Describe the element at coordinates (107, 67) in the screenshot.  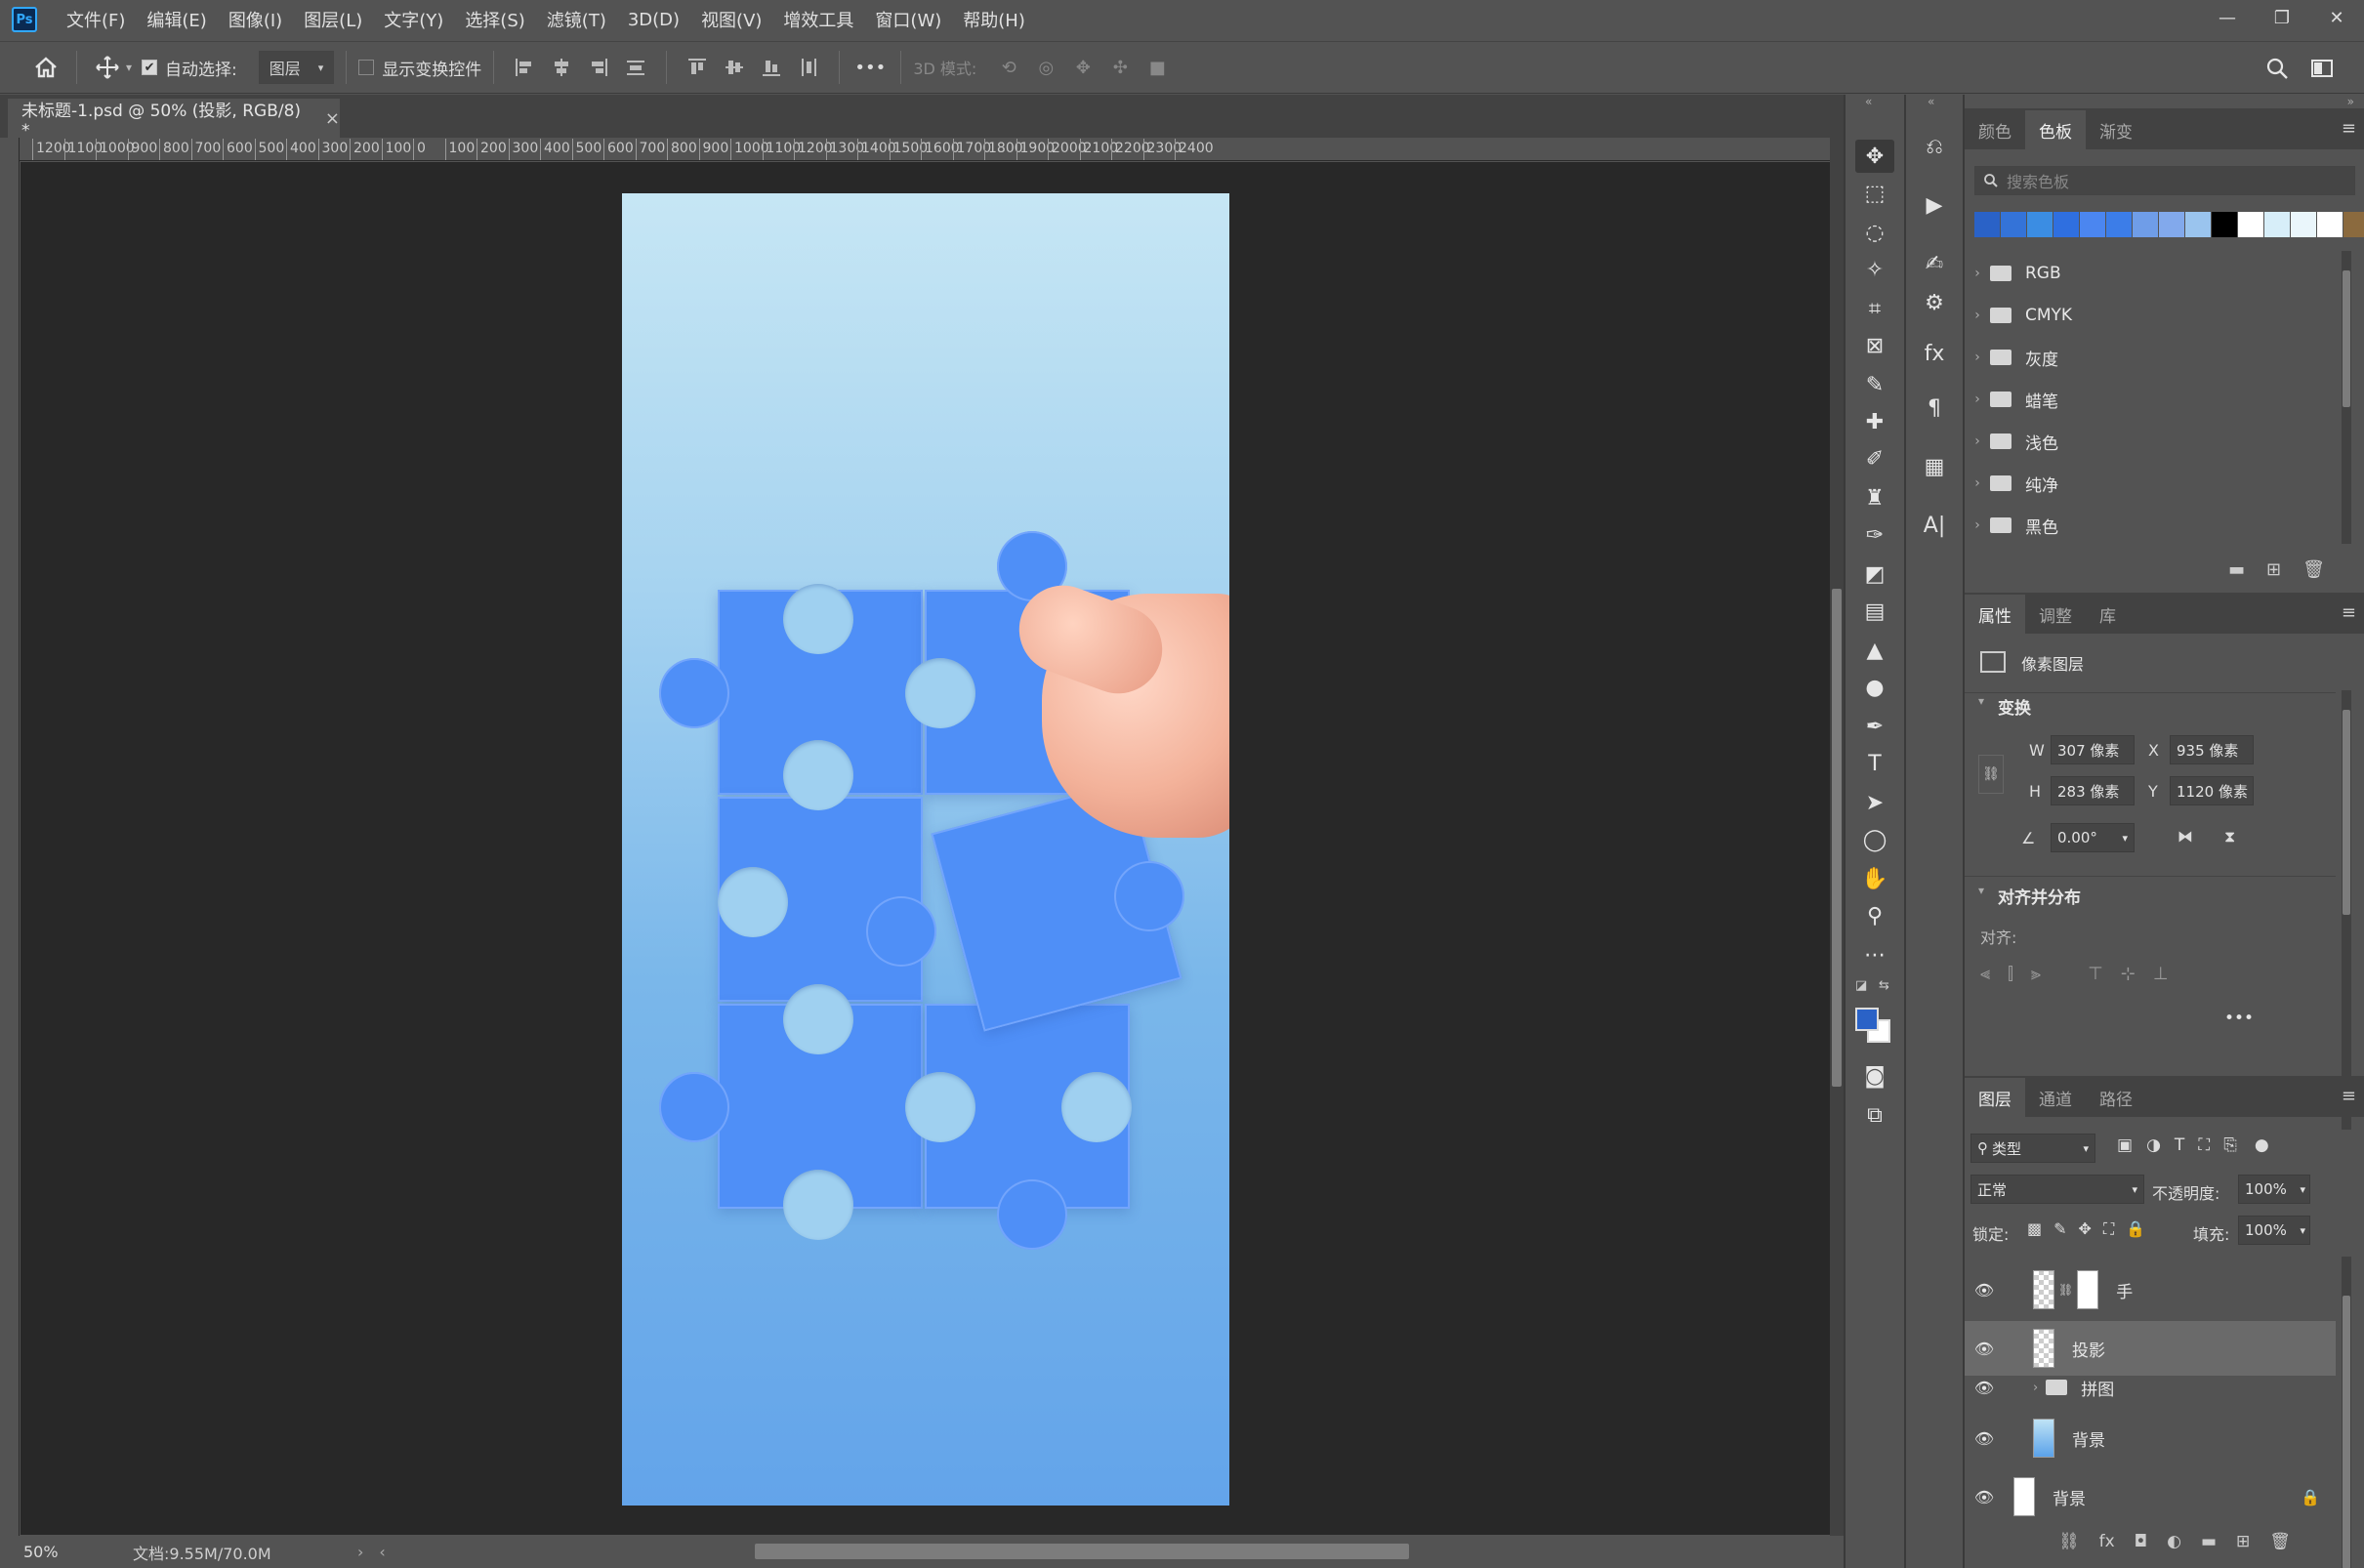
I see `move-tool-preset-icon` at that location.